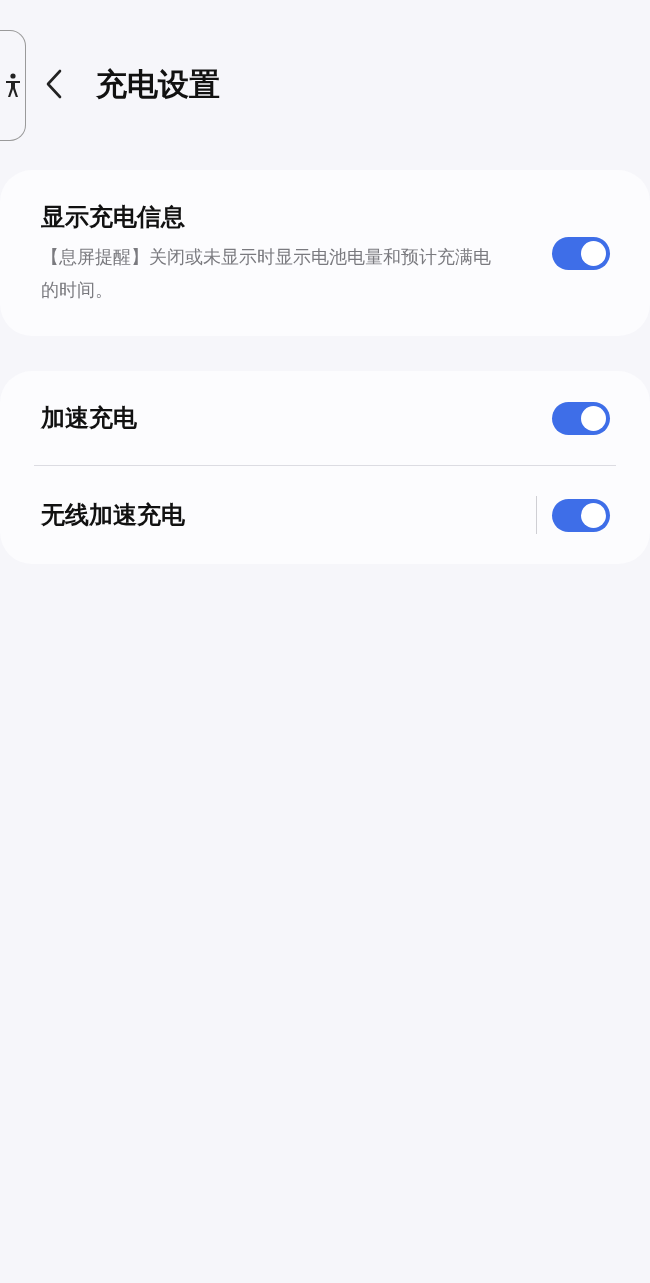 The image size is (650, 1283). I want to click on setting-title: 加速充电, so click(89, 418).